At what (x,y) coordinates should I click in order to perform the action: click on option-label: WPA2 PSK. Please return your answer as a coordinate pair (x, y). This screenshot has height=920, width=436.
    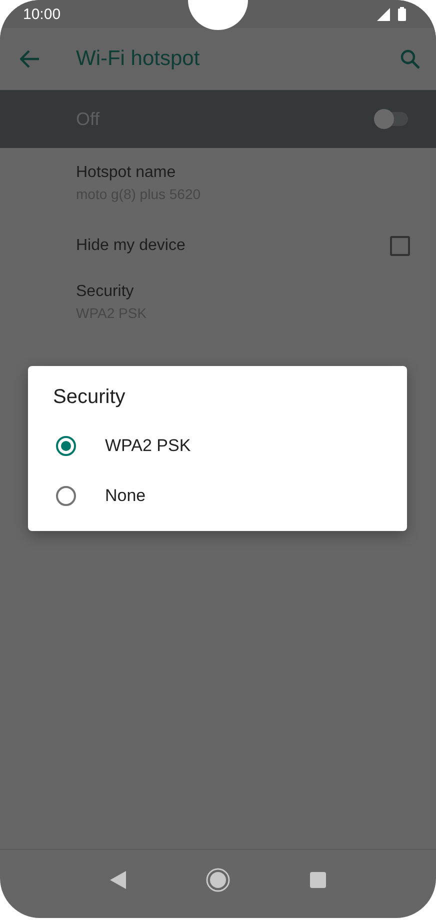
    Looking at the image, I should click on (148, 446).